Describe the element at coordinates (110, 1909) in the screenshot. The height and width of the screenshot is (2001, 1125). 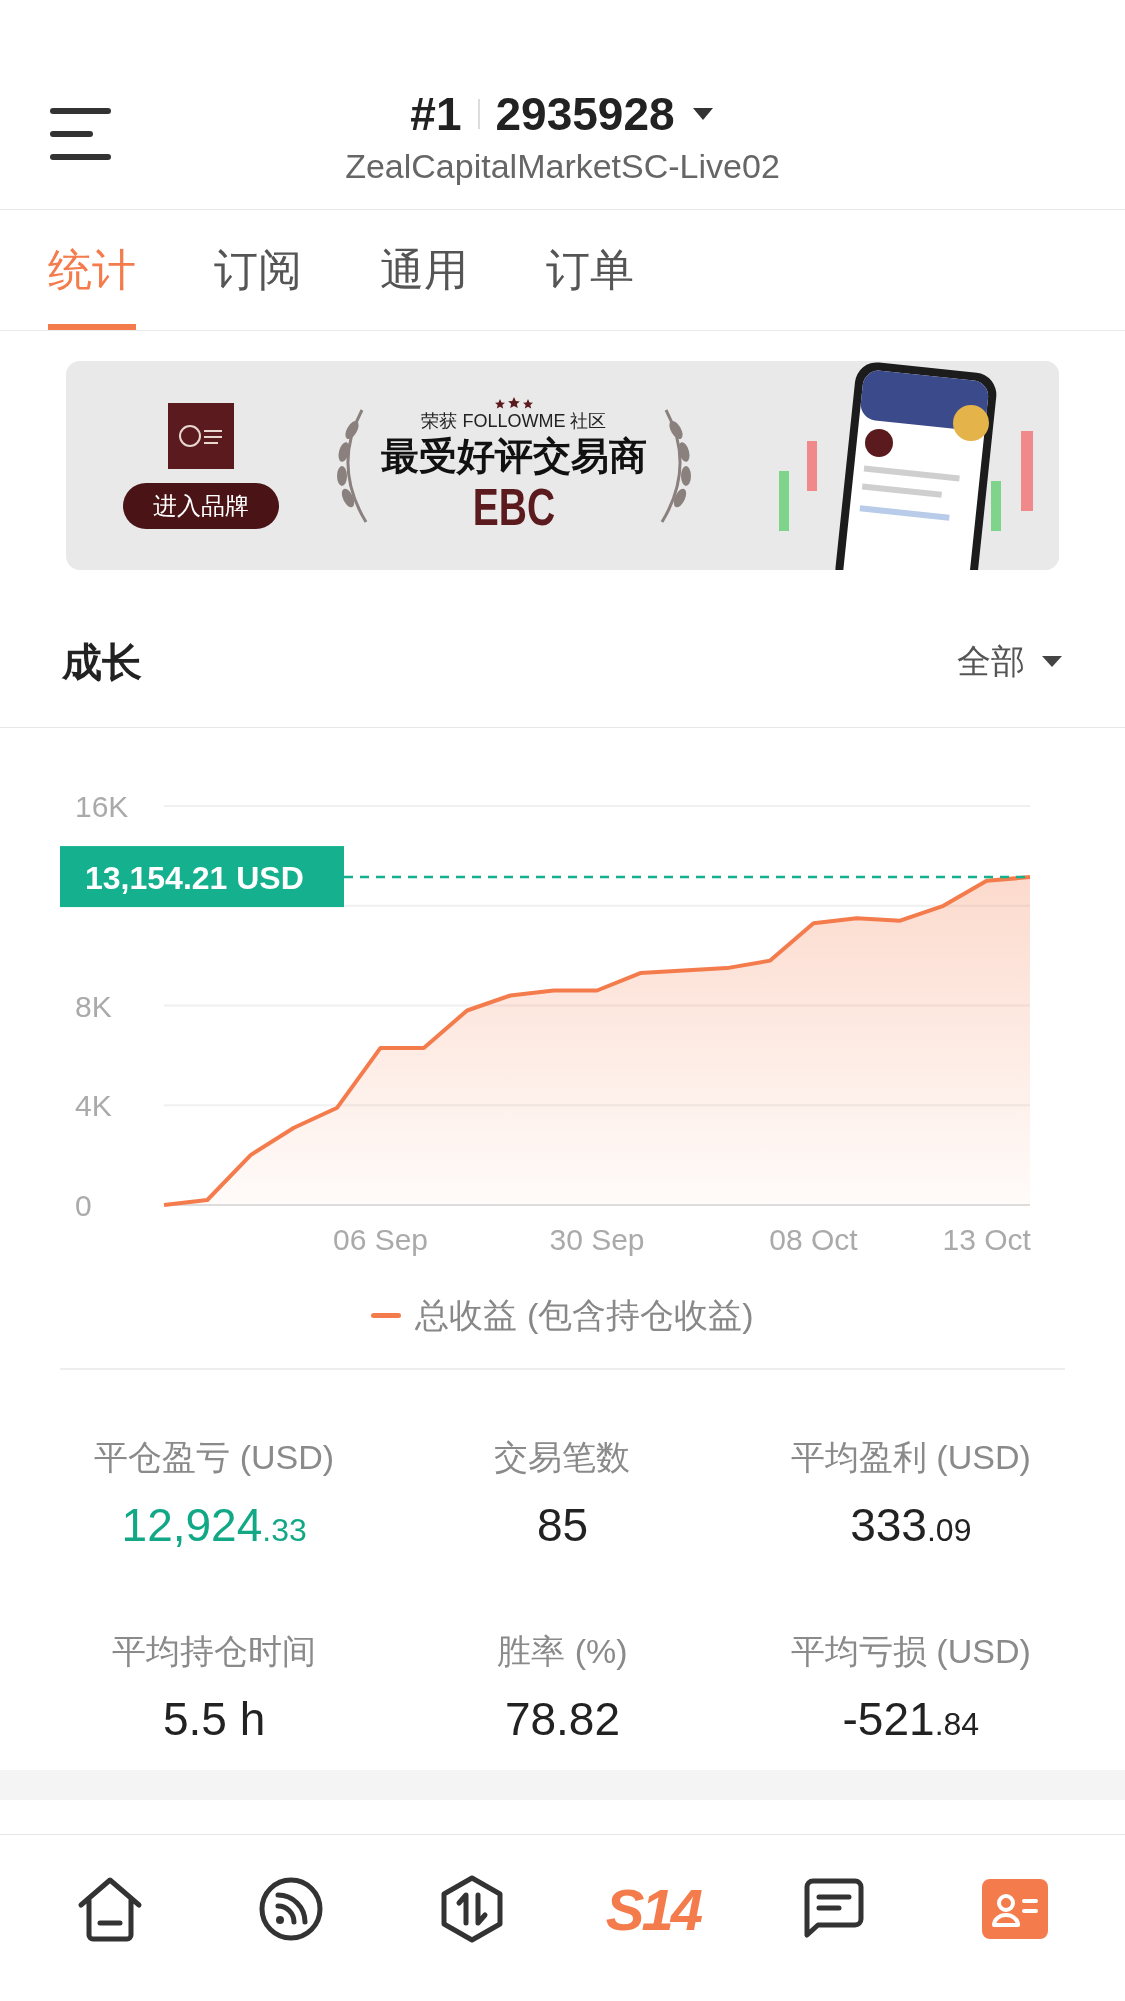
I see `home-icon` at that location.